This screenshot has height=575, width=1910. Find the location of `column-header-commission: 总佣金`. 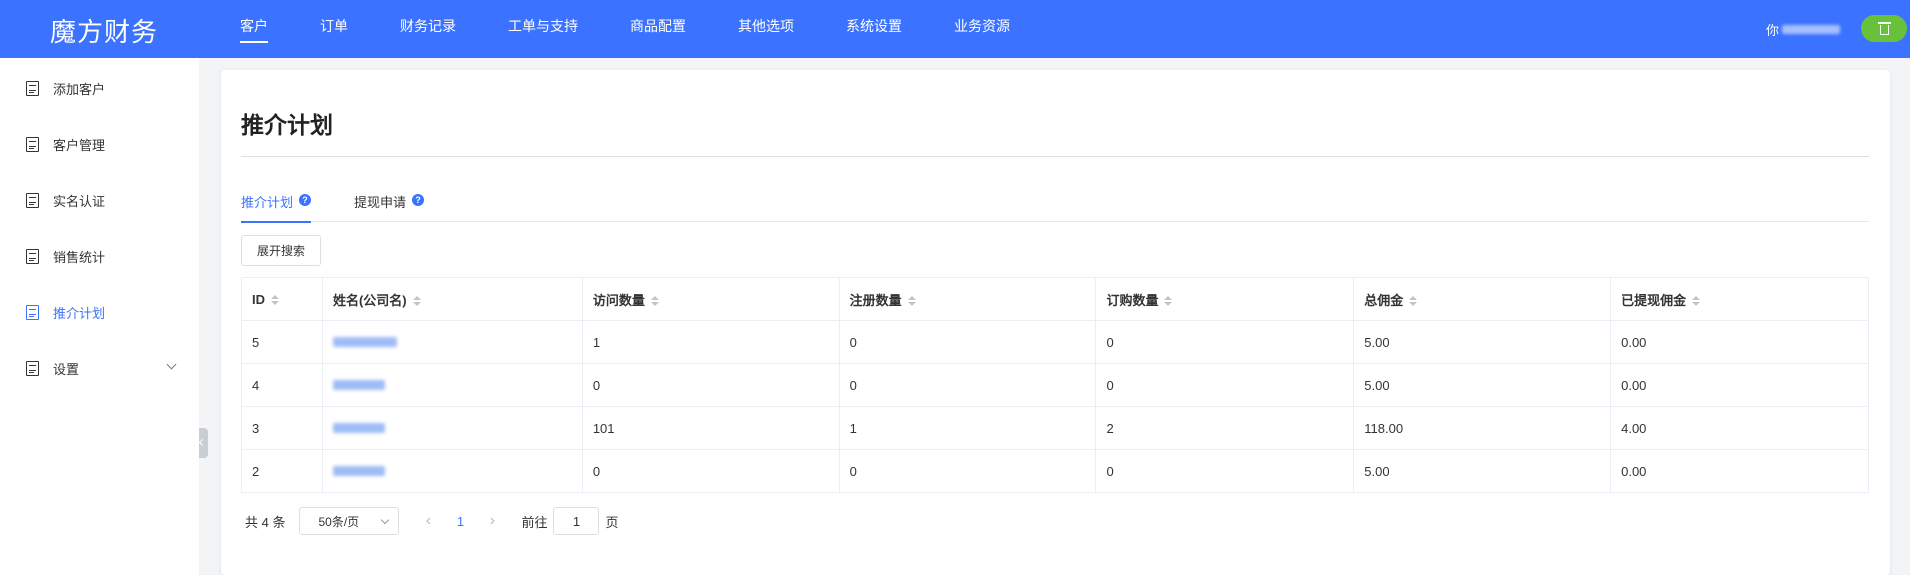

column-header-commission: 总佣金 is located at coordinates (1482, 299).